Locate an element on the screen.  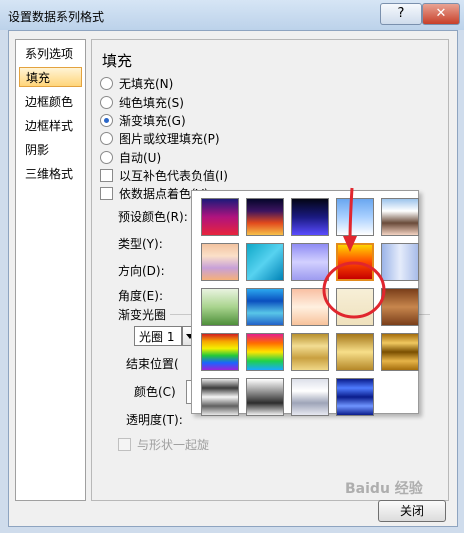
gradient-preset-early-sunset is located at coordinates (220, 217).